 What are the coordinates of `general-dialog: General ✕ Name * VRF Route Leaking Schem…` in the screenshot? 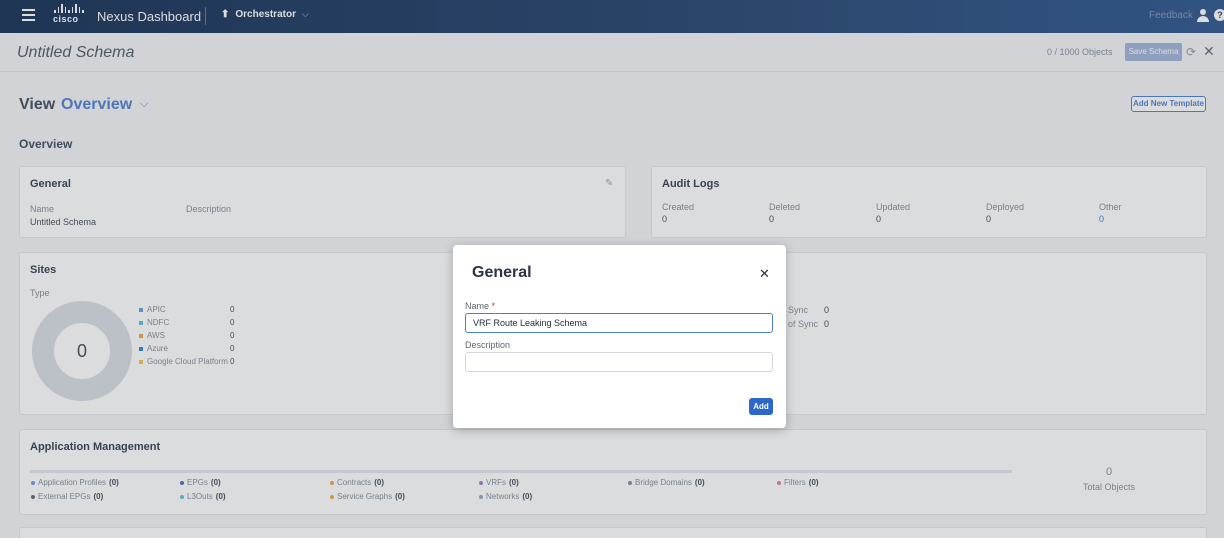 It's located at (619, 336).